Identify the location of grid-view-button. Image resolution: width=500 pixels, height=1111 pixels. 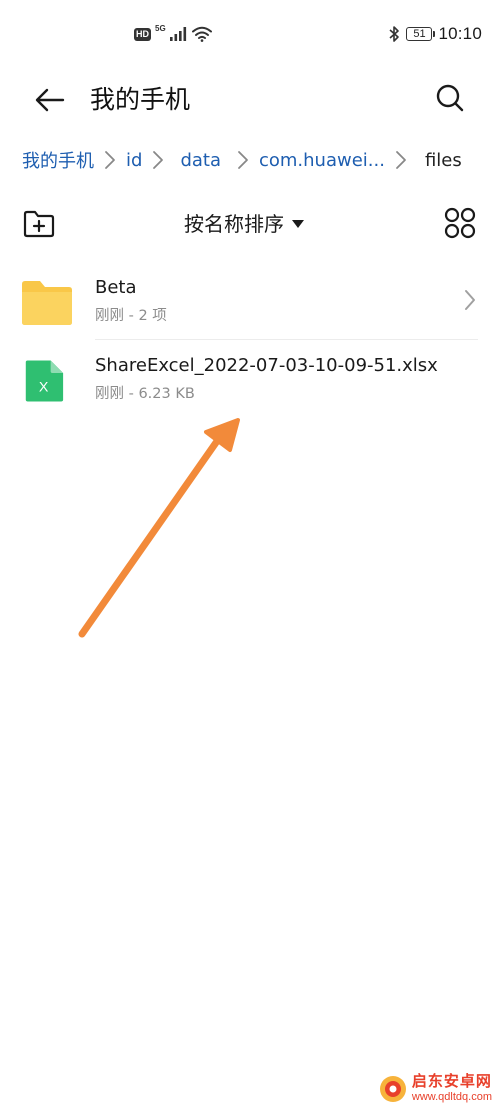
(460, 223).